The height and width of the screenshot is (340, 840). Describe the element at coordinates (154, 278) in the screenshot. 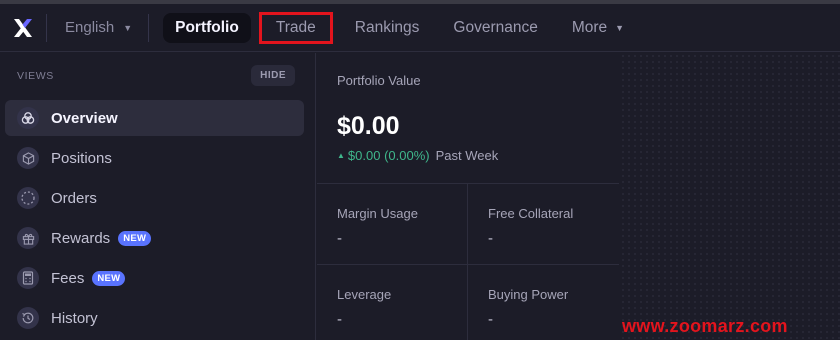

I see `sidebar-item-fees: Fees NEW` at that location.